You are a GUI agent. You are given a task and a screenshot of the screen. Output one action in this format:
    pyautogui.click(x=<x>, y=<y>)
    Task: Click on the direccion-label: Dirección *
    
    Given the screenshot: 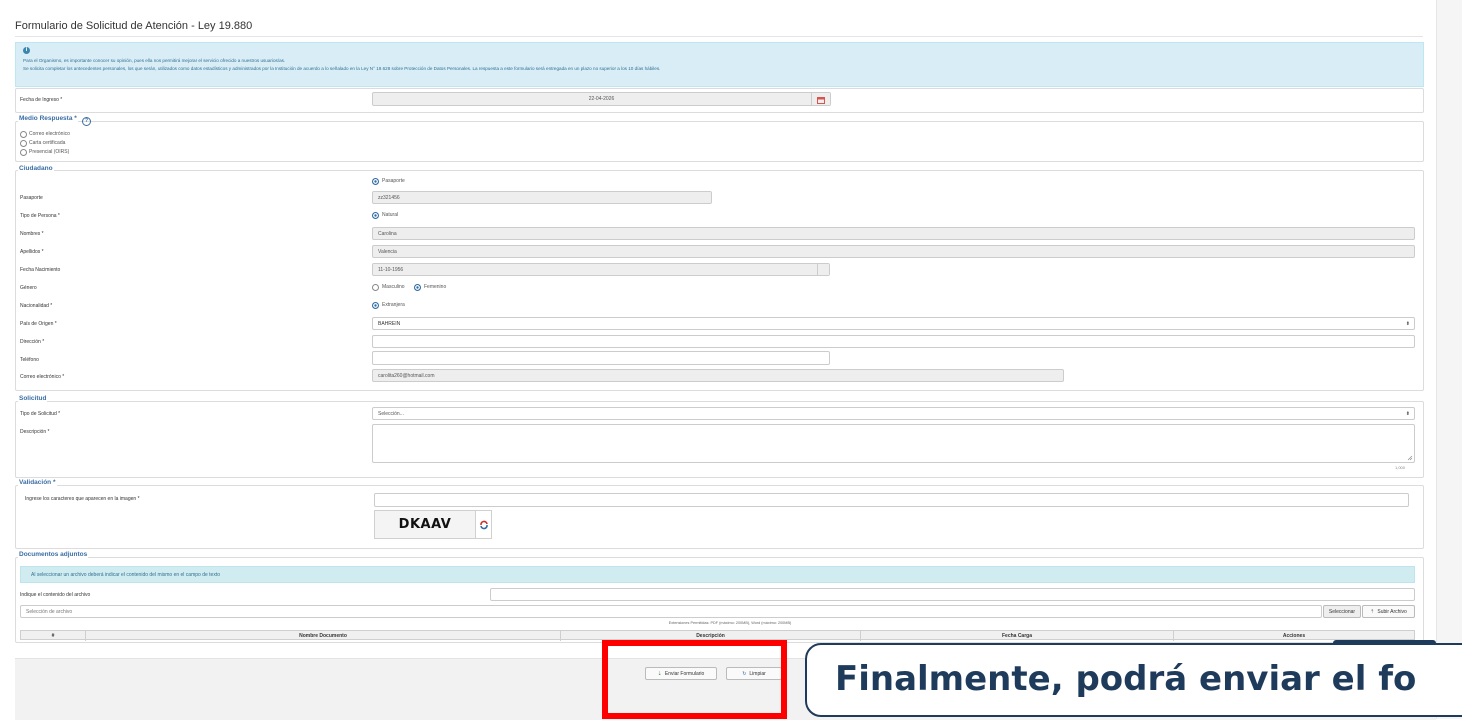 What is the action you would take?
    pyautogui.click(x=32, y=342)
    